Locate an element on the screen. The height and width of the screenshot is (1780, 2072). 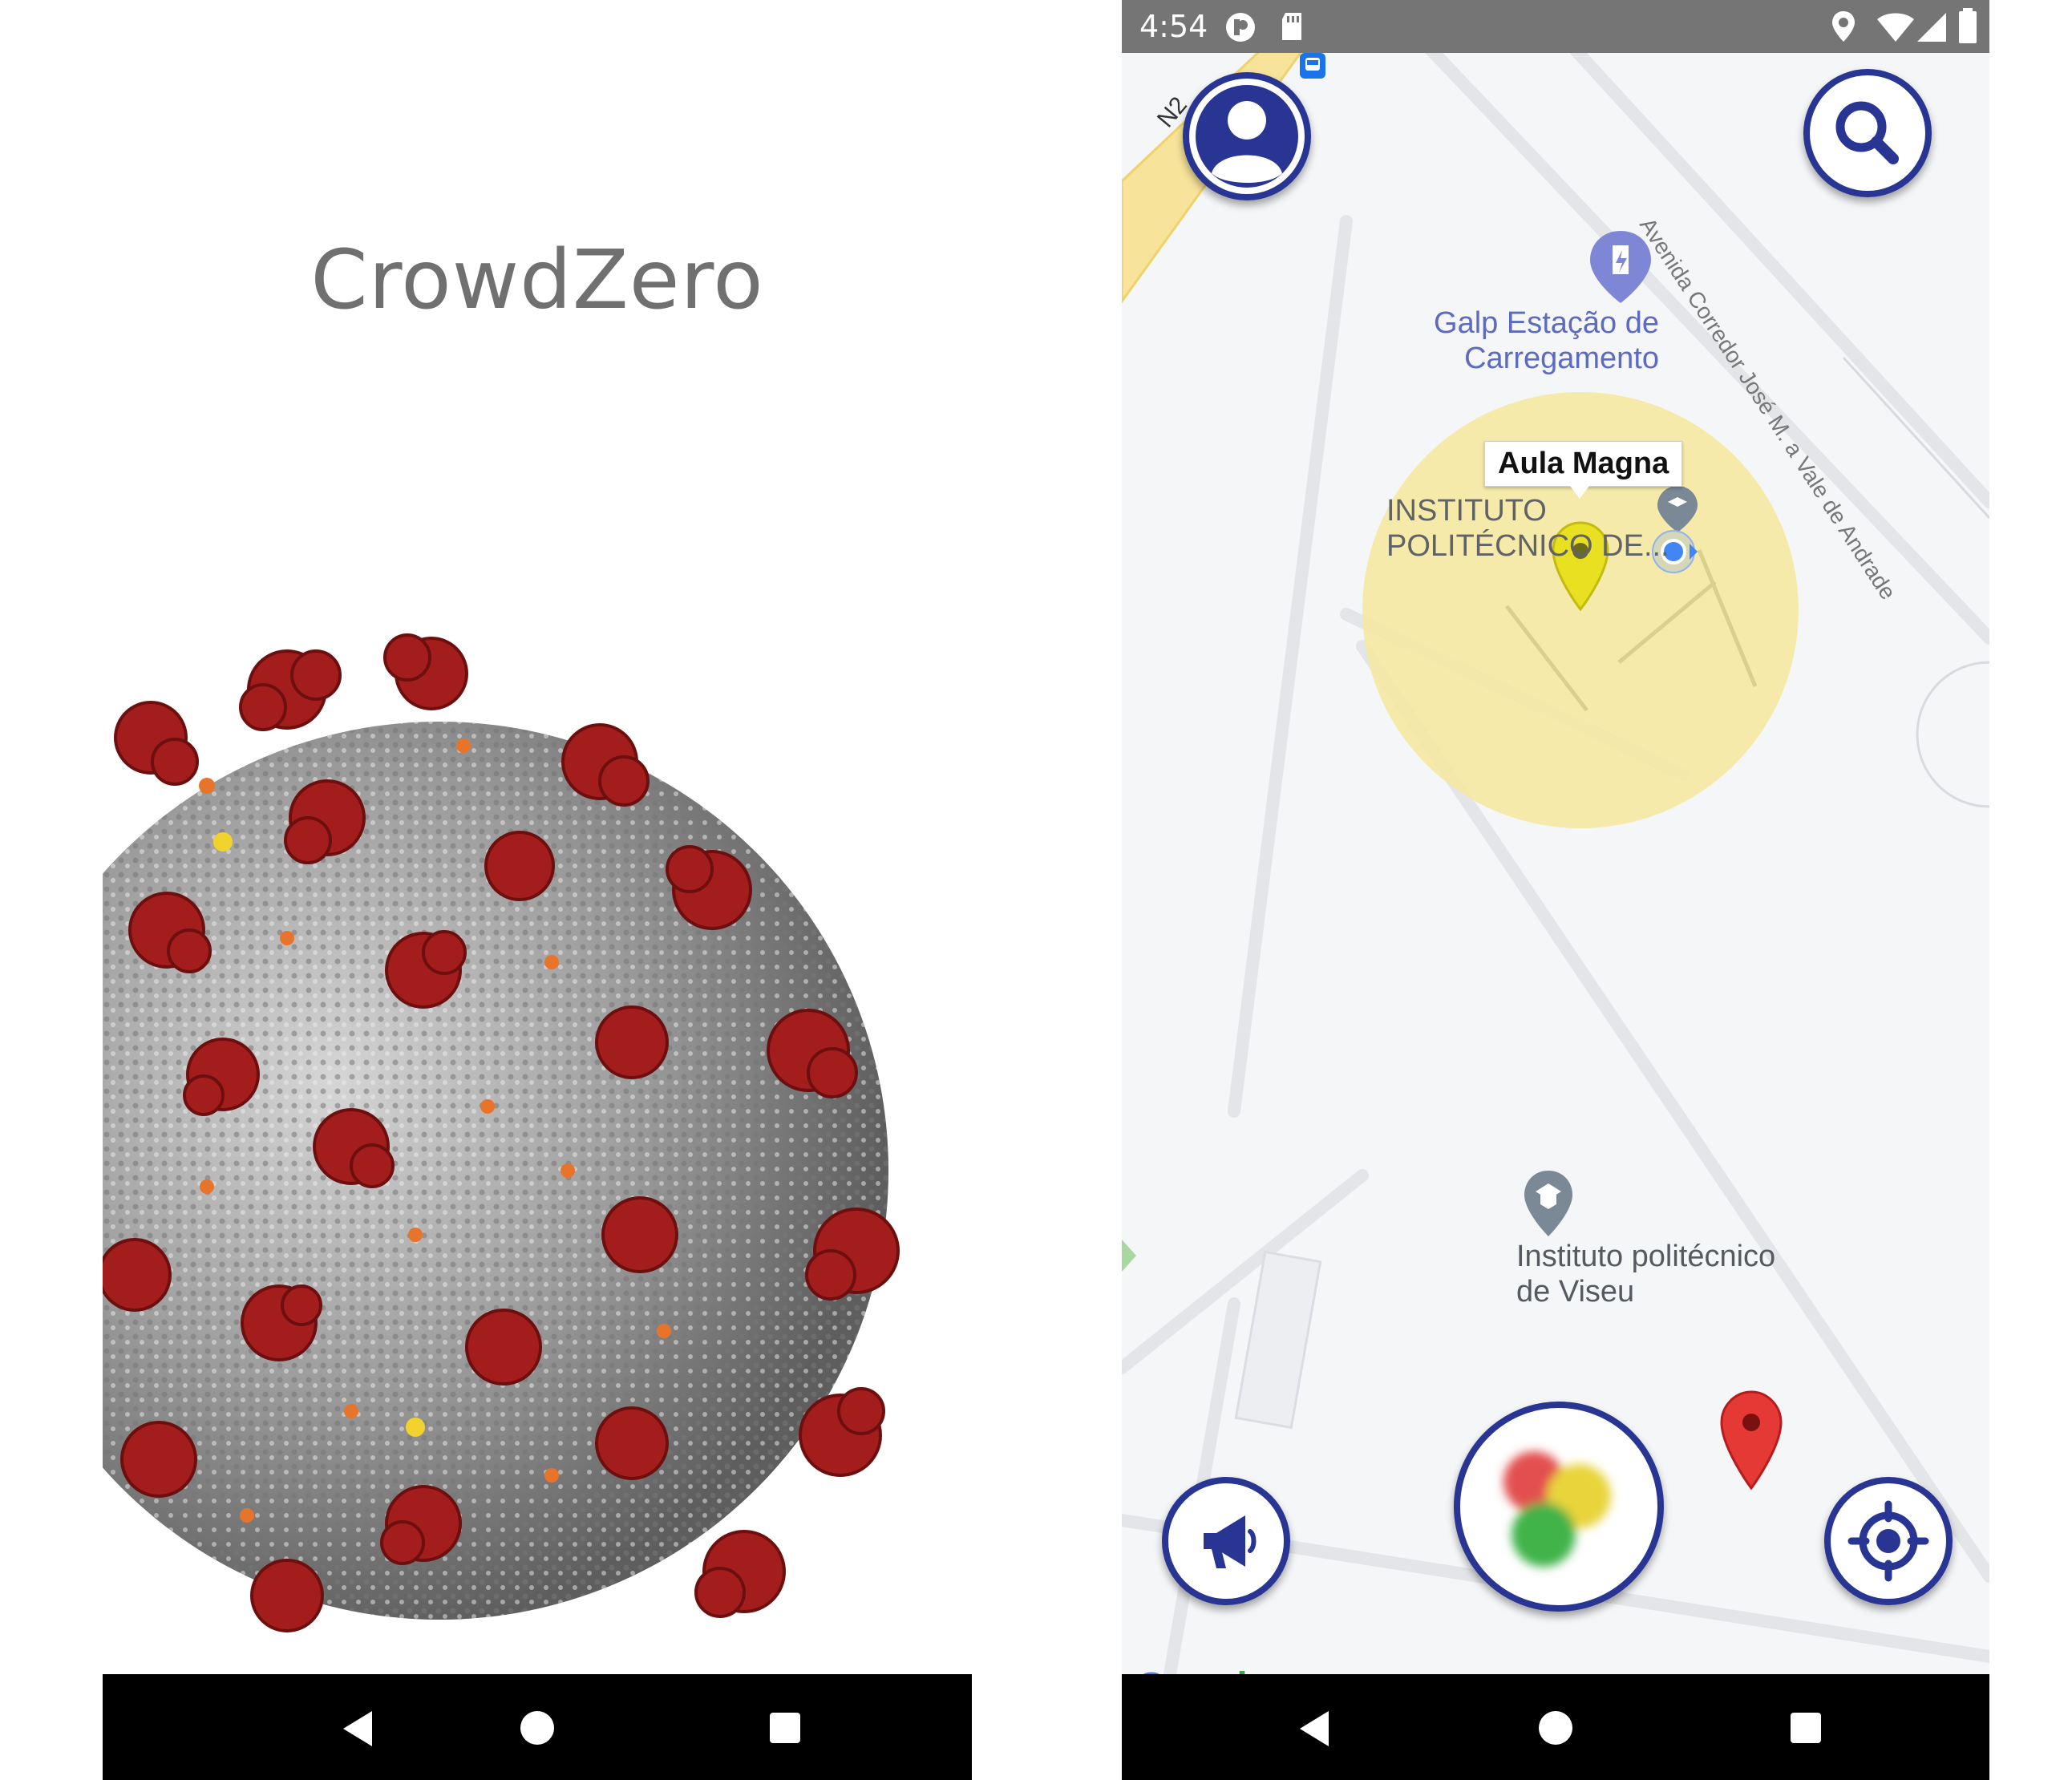
my-location-button is located at coordinates (1888, 1541).